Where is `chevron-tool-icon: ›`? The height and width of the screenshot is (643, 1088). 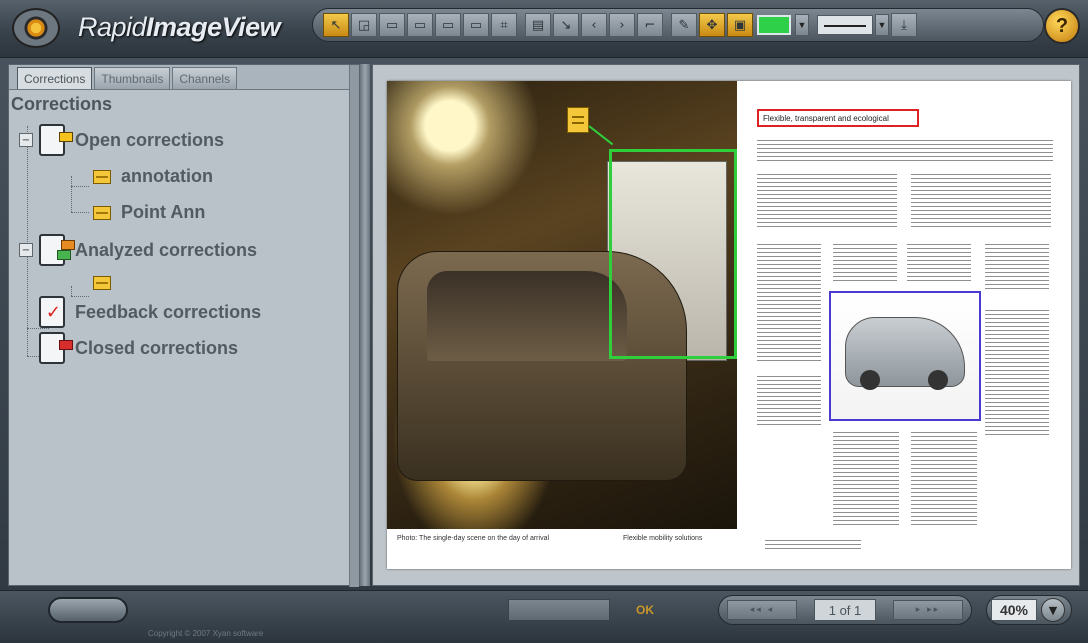 chevron-tool-icon: › is located at coordinates (622, 25).